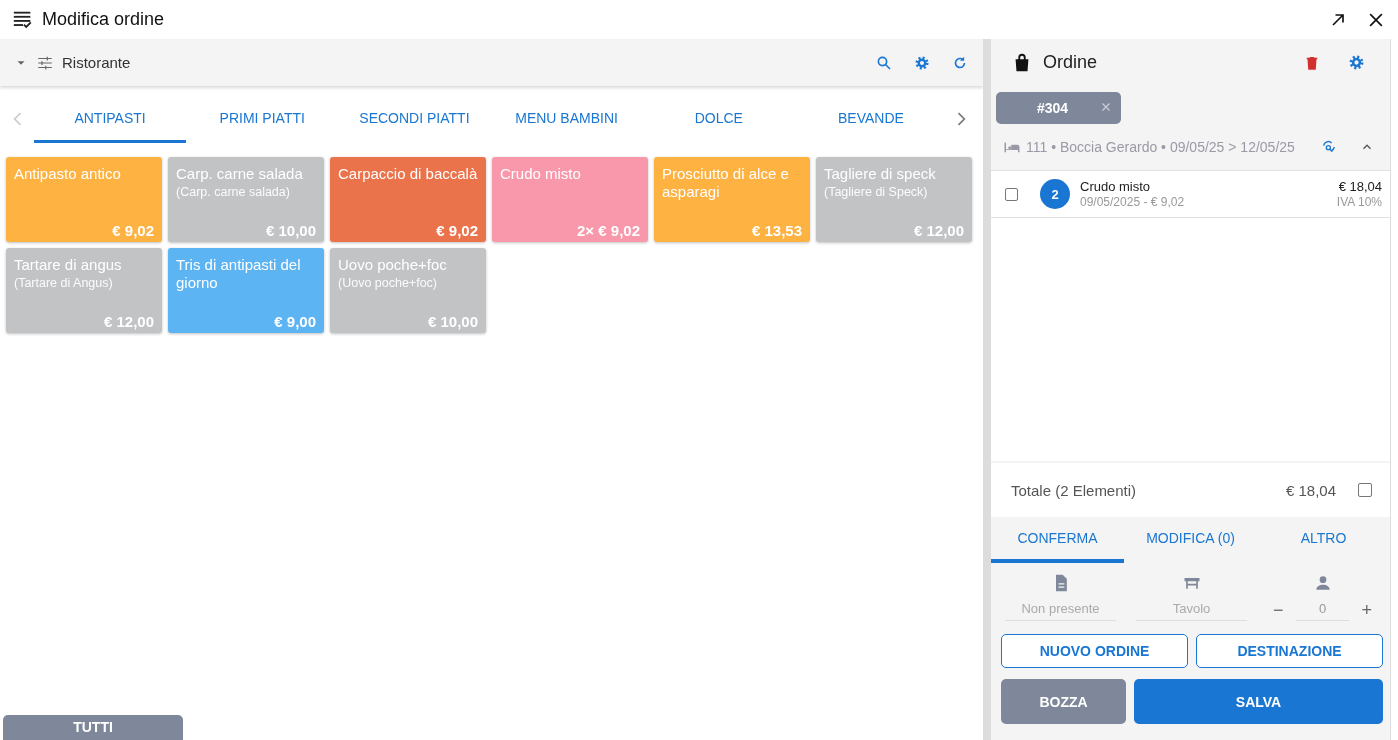 The image size is (1398, 740). I want to click on quantity-badge: 2, so click(1055, 194).